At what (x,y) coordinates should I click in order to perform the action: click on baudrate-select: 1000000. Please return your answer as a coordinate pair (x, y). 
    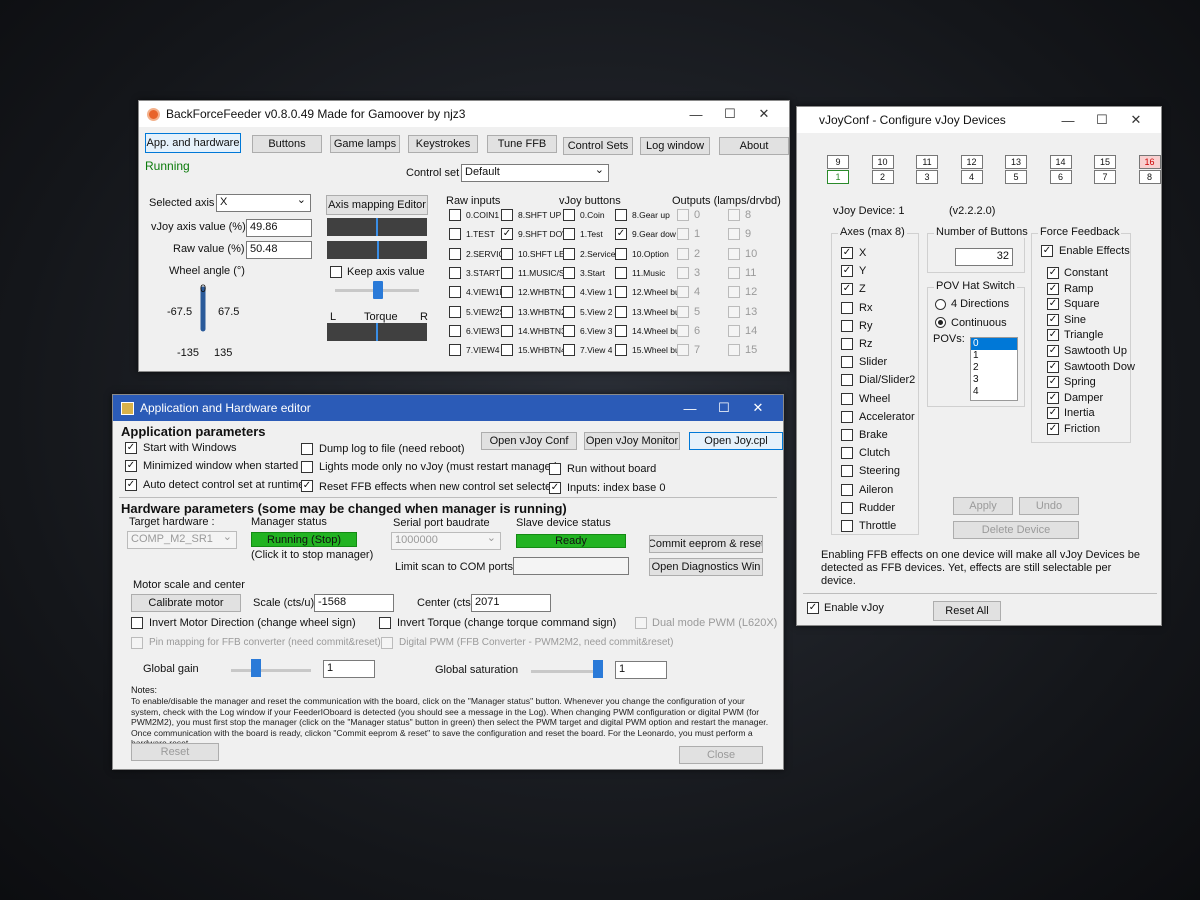
    Looking at the image, I should click on (446, 541).